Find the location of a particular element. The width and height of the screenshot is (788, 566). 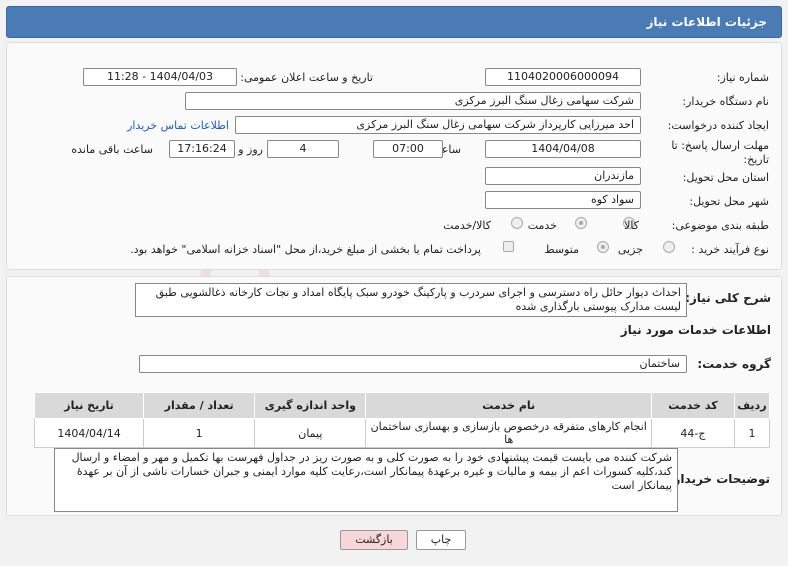

print-button: چاپ is located at coordinates (441, 540).